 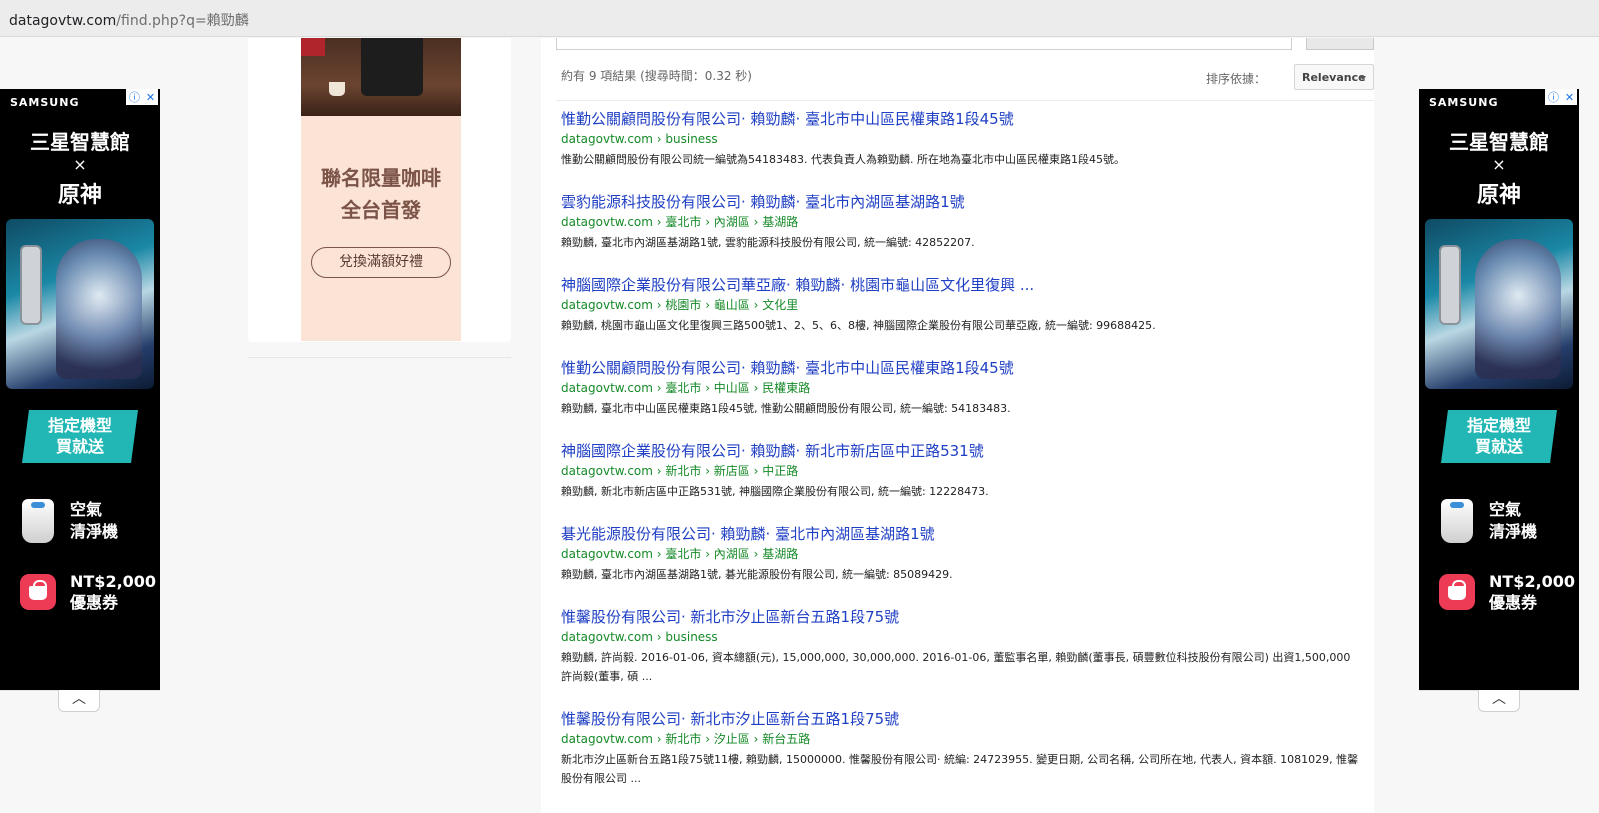 I want to click on left-column-divider, so click(x=379, y=357).